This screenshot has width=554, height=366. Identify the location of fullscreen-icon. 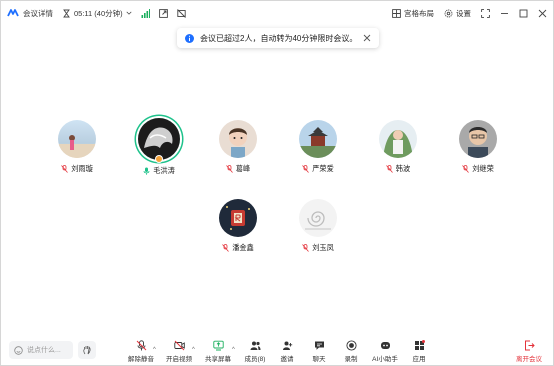
(485, 13).